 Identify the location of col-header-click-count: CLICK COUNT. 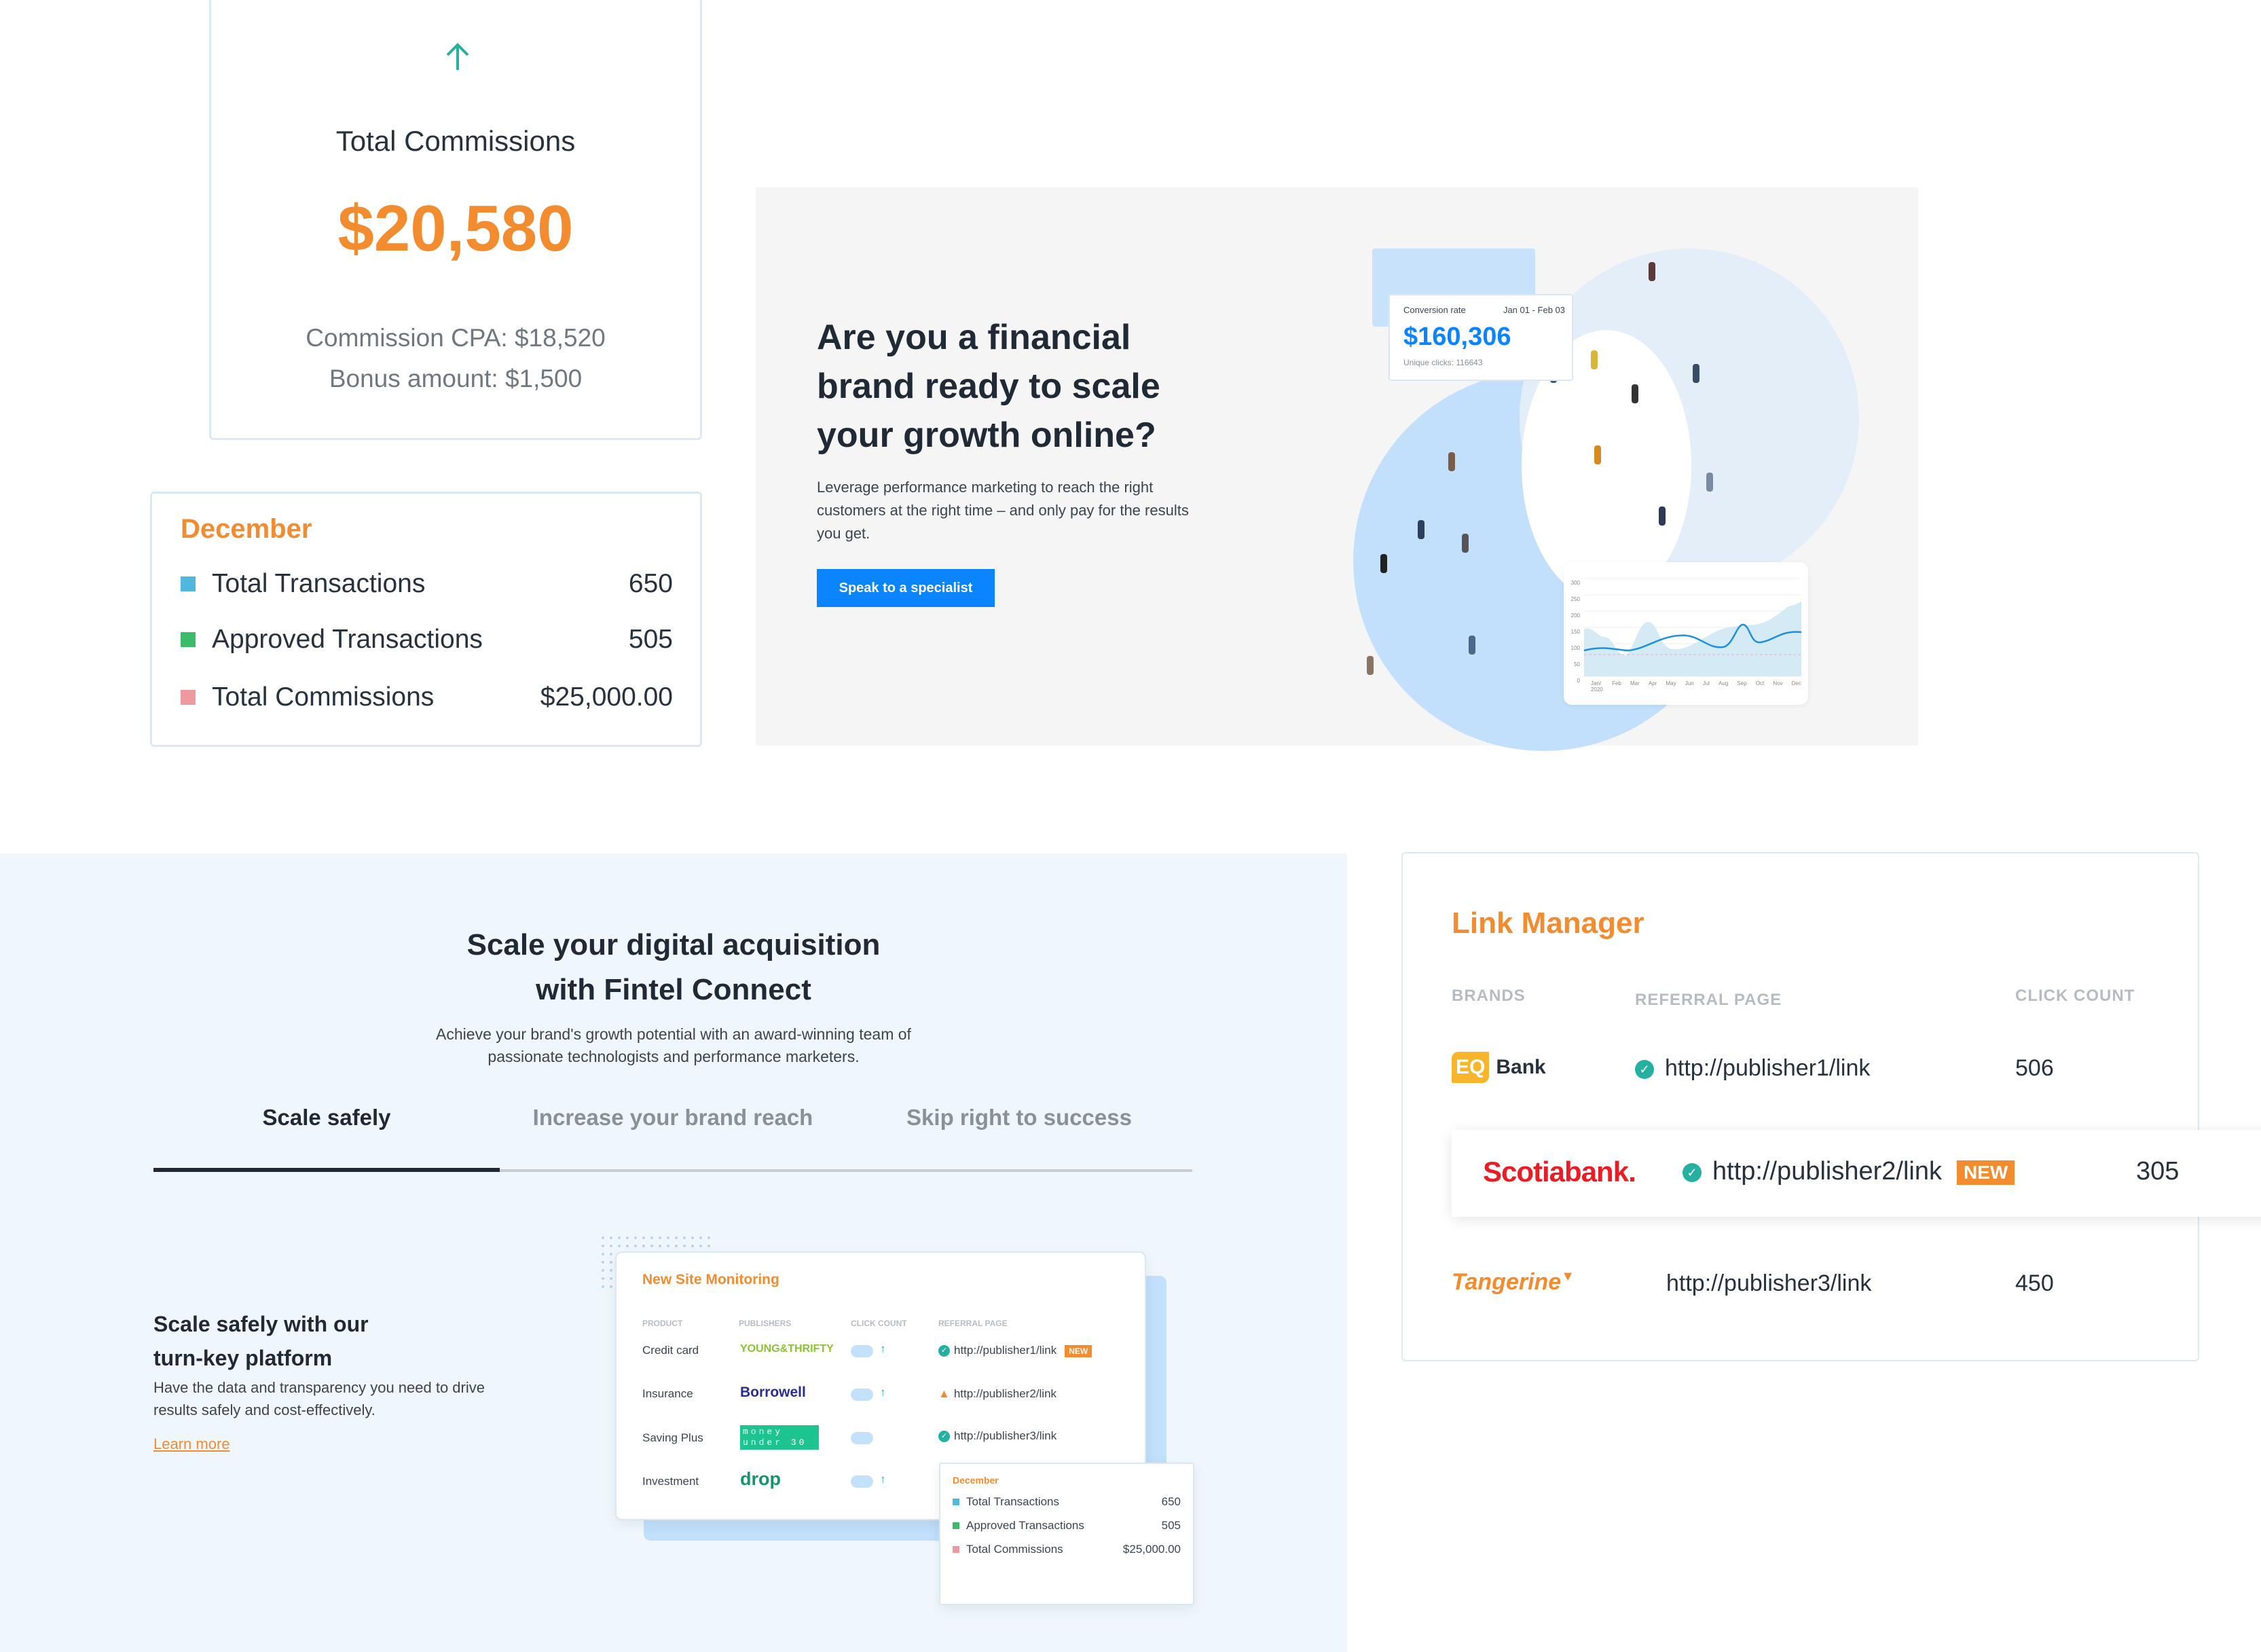
(2075, 996).